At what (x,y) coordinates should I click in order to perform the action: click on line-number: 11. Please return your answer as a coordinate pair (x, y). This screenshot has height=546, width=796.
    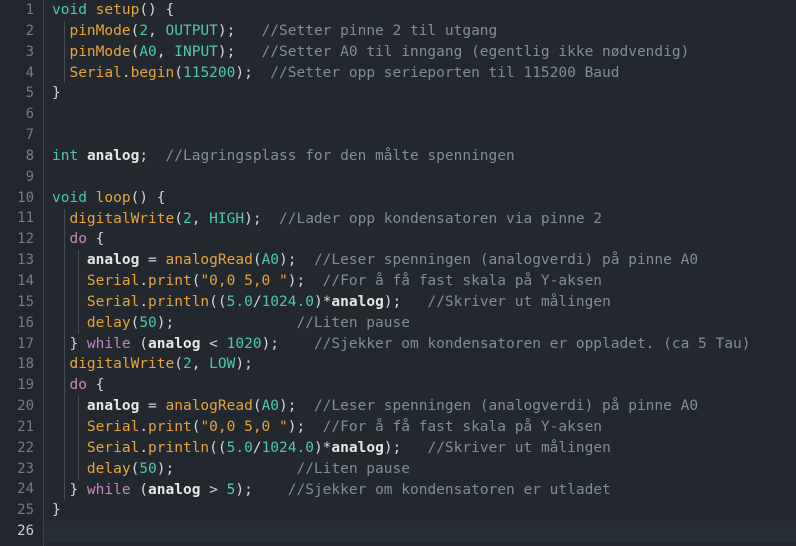
    Looking at the image, I should click on (21, 218).